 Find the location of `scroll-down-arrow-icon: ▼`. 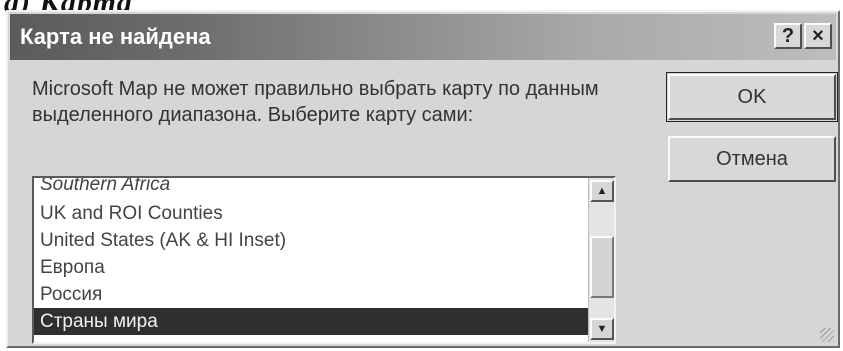

scroll-down-arrow-icon: ▼ is located at coordinates (602, 329).